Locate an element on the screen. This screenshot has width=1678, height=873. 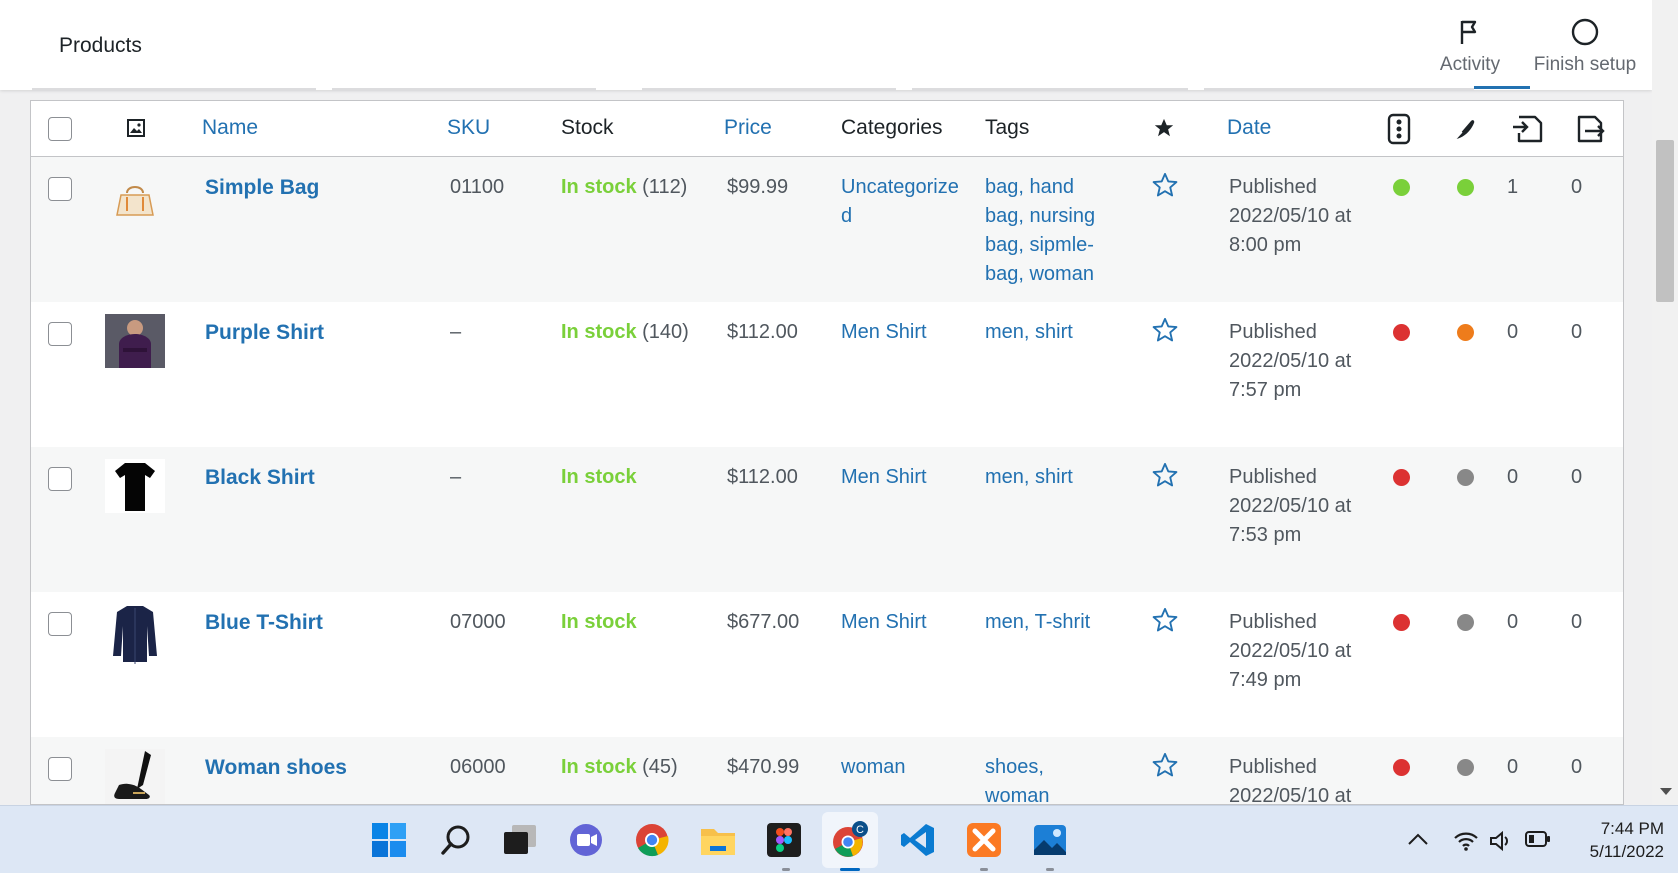
stock-value: In stock (140) is located at coordinates (625, 332).